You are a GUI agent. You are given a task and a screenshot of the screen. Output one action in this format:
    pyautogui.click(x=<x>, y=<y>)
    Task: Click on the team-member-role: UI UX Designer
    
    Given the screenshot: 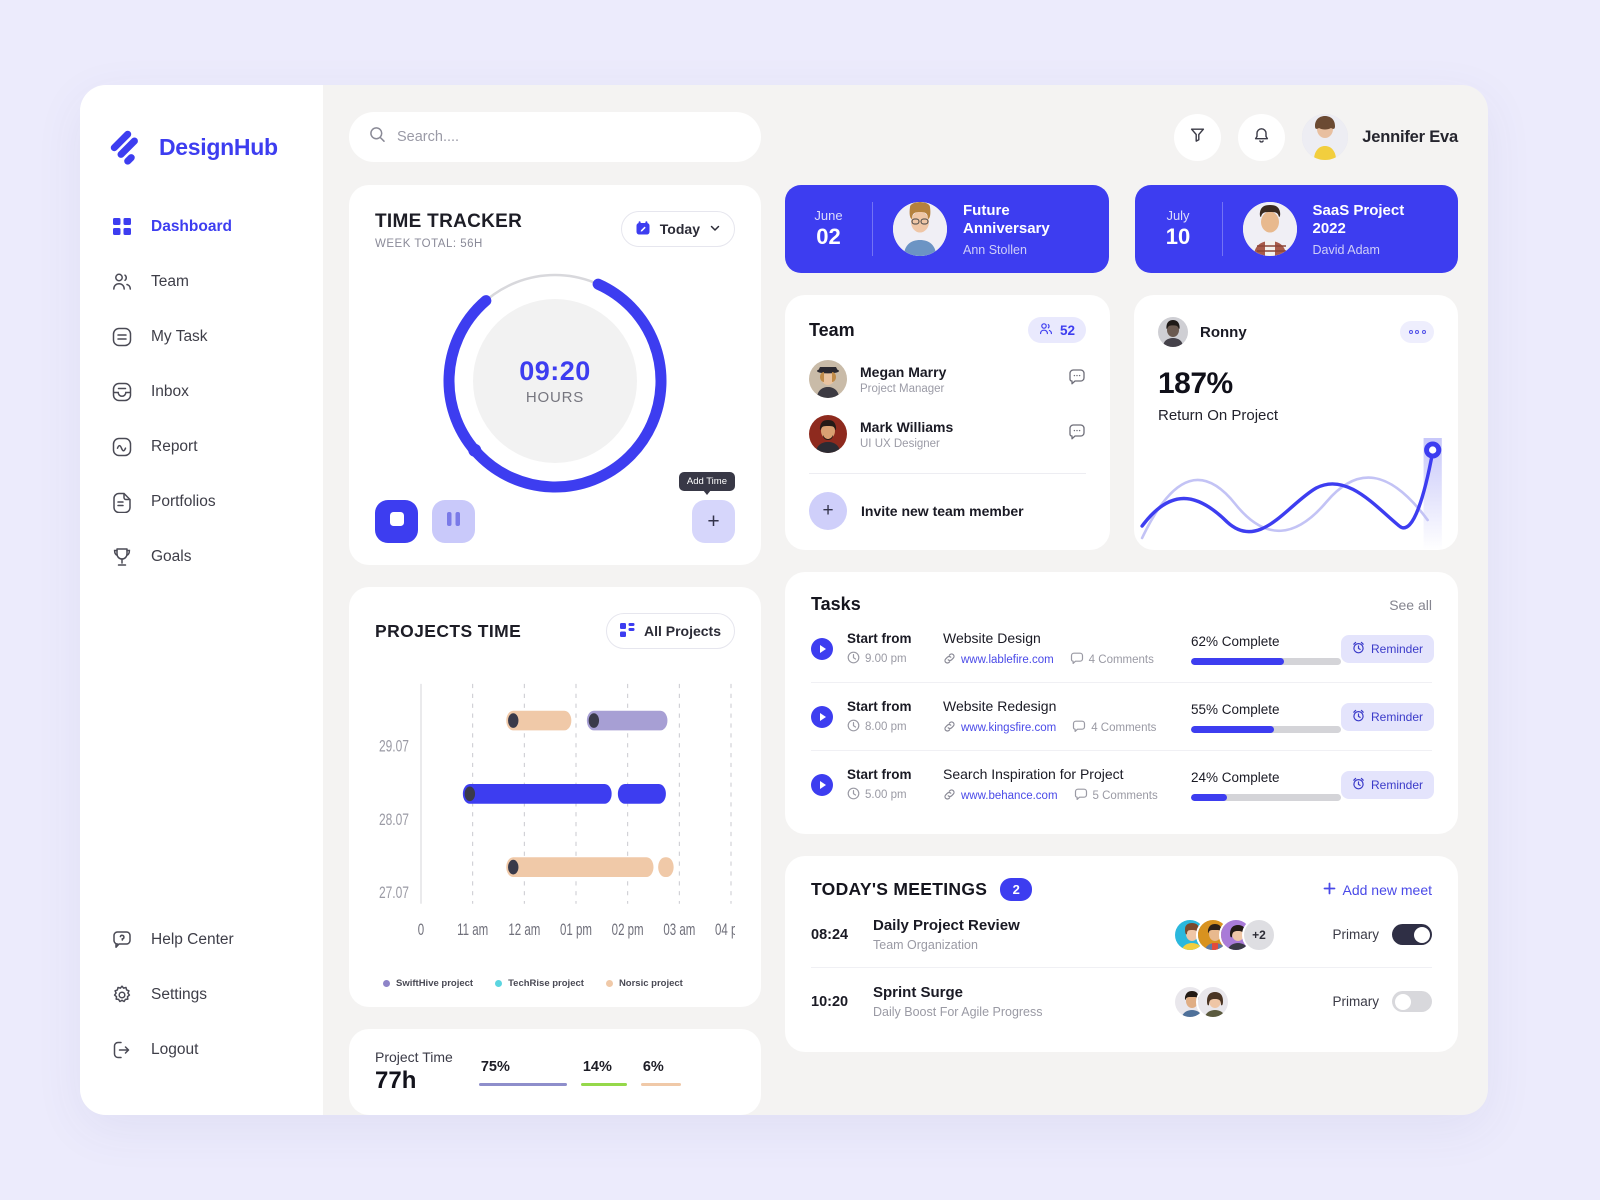 What is the action you would take?
    pyautogui.click(x=900, y=443)
    